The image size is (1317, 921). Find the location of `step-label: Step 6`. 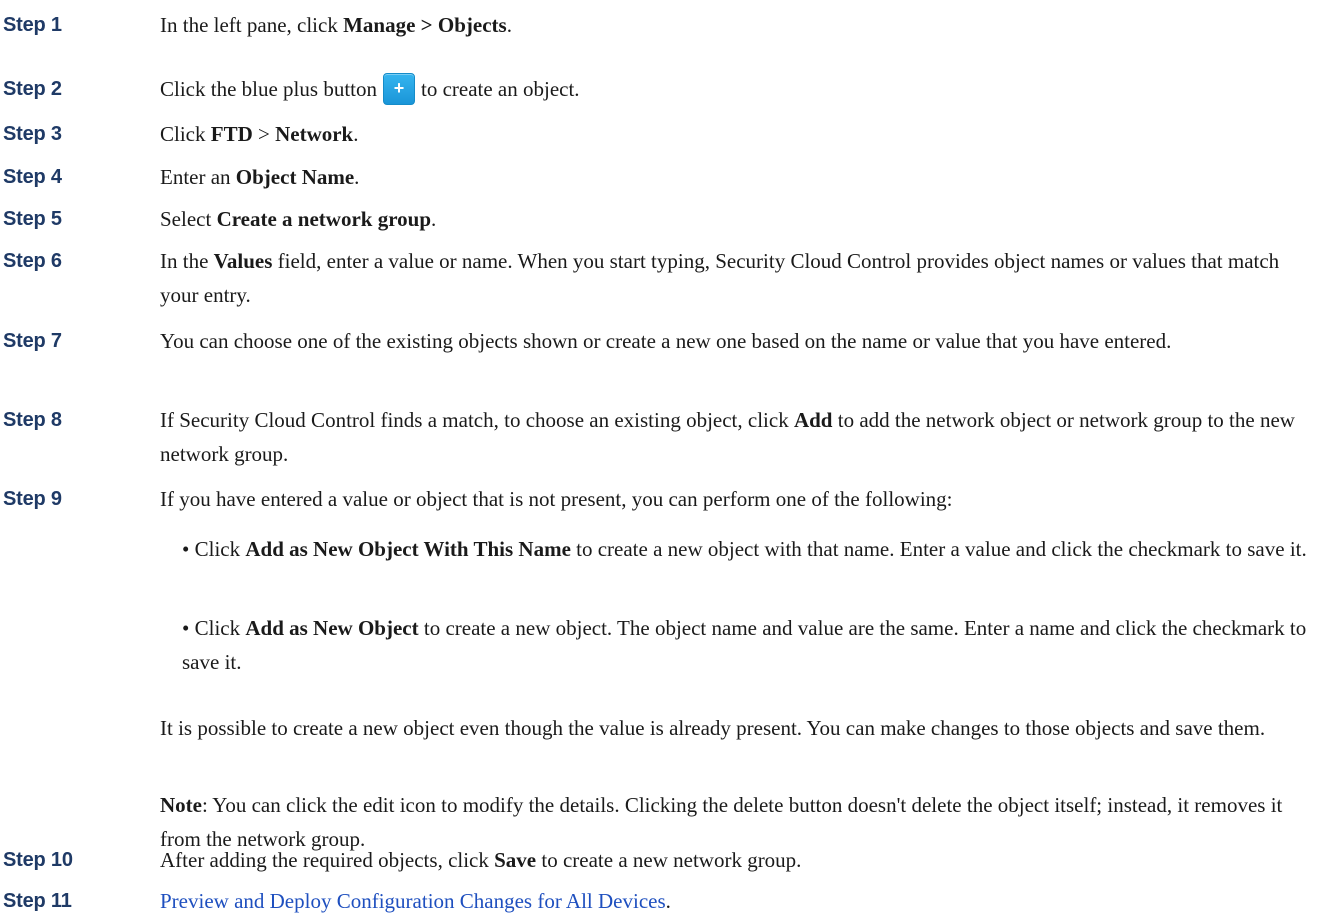

step-label: Step 6 is located at coordinates (32, 261).